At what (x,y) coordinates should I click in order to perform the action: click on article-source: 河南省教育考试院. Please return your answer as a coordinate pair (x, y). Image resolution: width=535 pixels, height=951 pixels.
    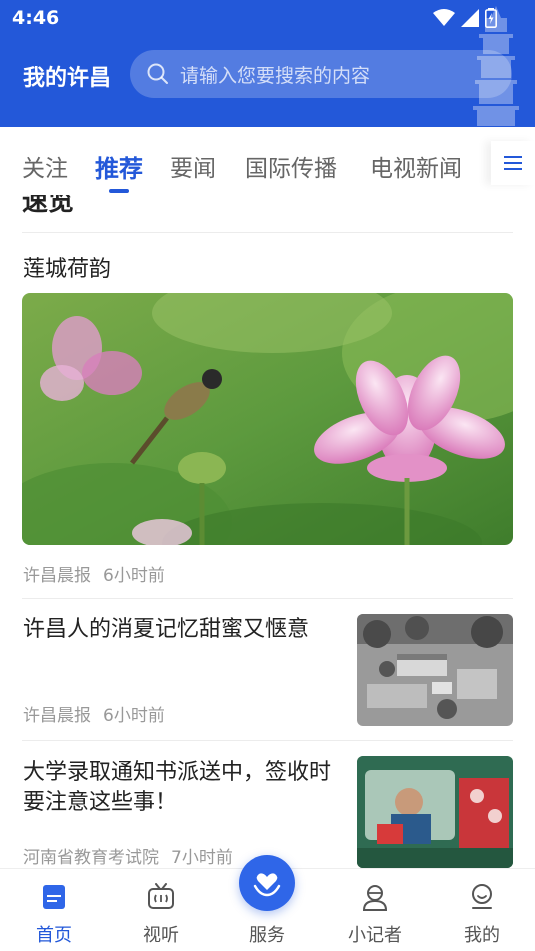
    Looking at the image, I should click on (91, 858).